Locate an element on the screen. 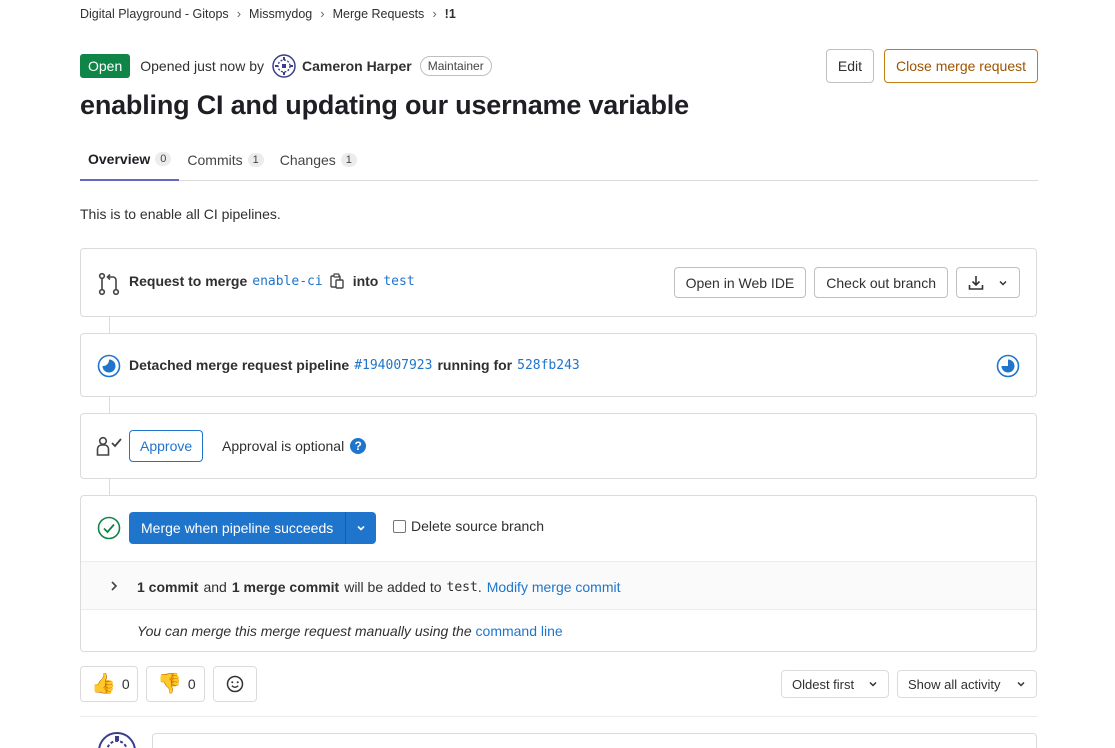  avatar is located at coordinates (284, 66).